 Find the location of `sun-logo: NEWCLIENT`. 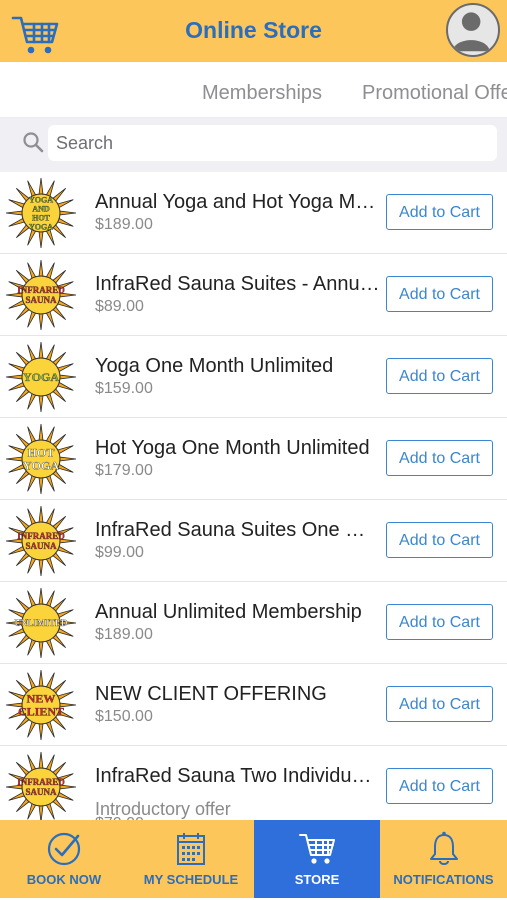

sun-logo: NEWCLIENT is located at coordinates (41, 705).